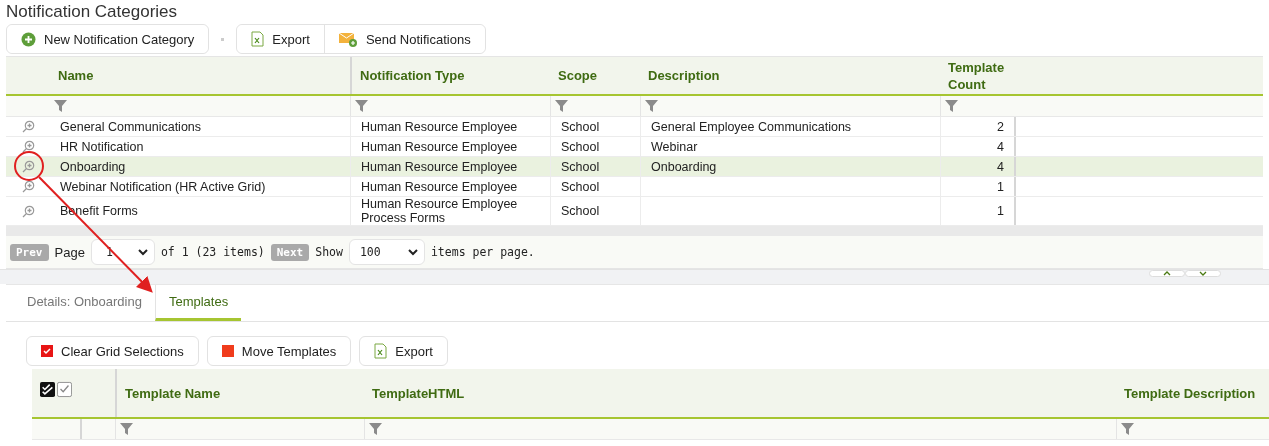  Describe the element at coordinates (279, 351) in the screenshot. I see `toolbar-button: Move Templates` at that location.